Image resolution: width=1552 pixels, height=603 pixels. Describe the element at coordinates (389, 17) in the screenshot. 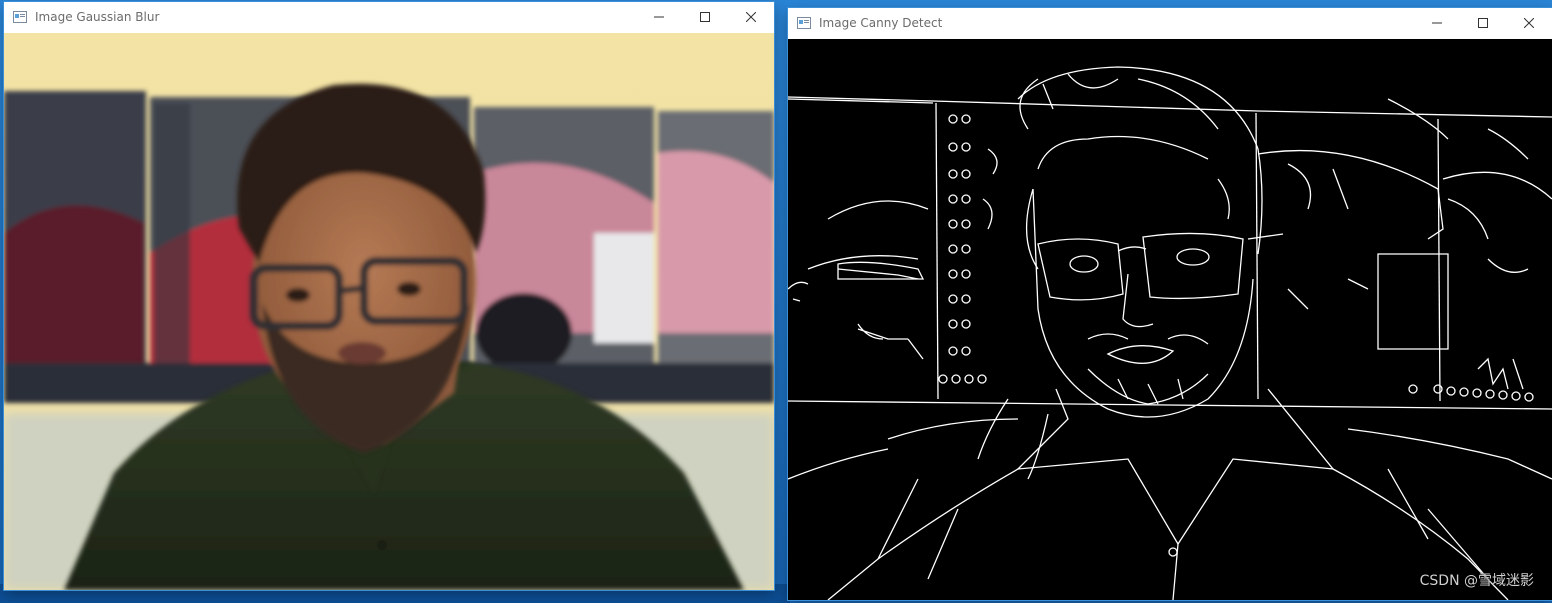

I see `title-bar: Image Gaussian Blur` at that location.